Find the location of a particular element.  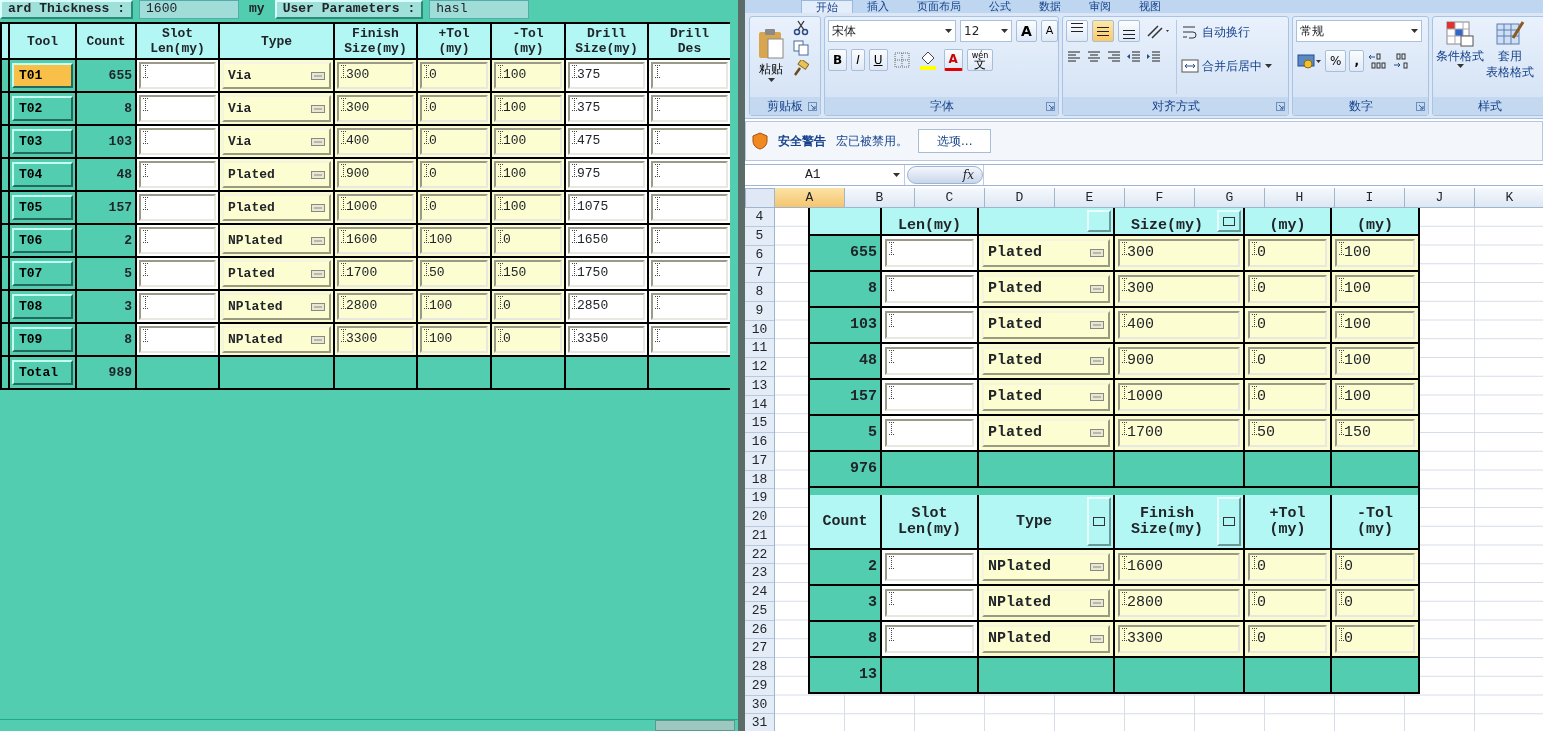

underline-button: U is located at coordinates (878, 60).